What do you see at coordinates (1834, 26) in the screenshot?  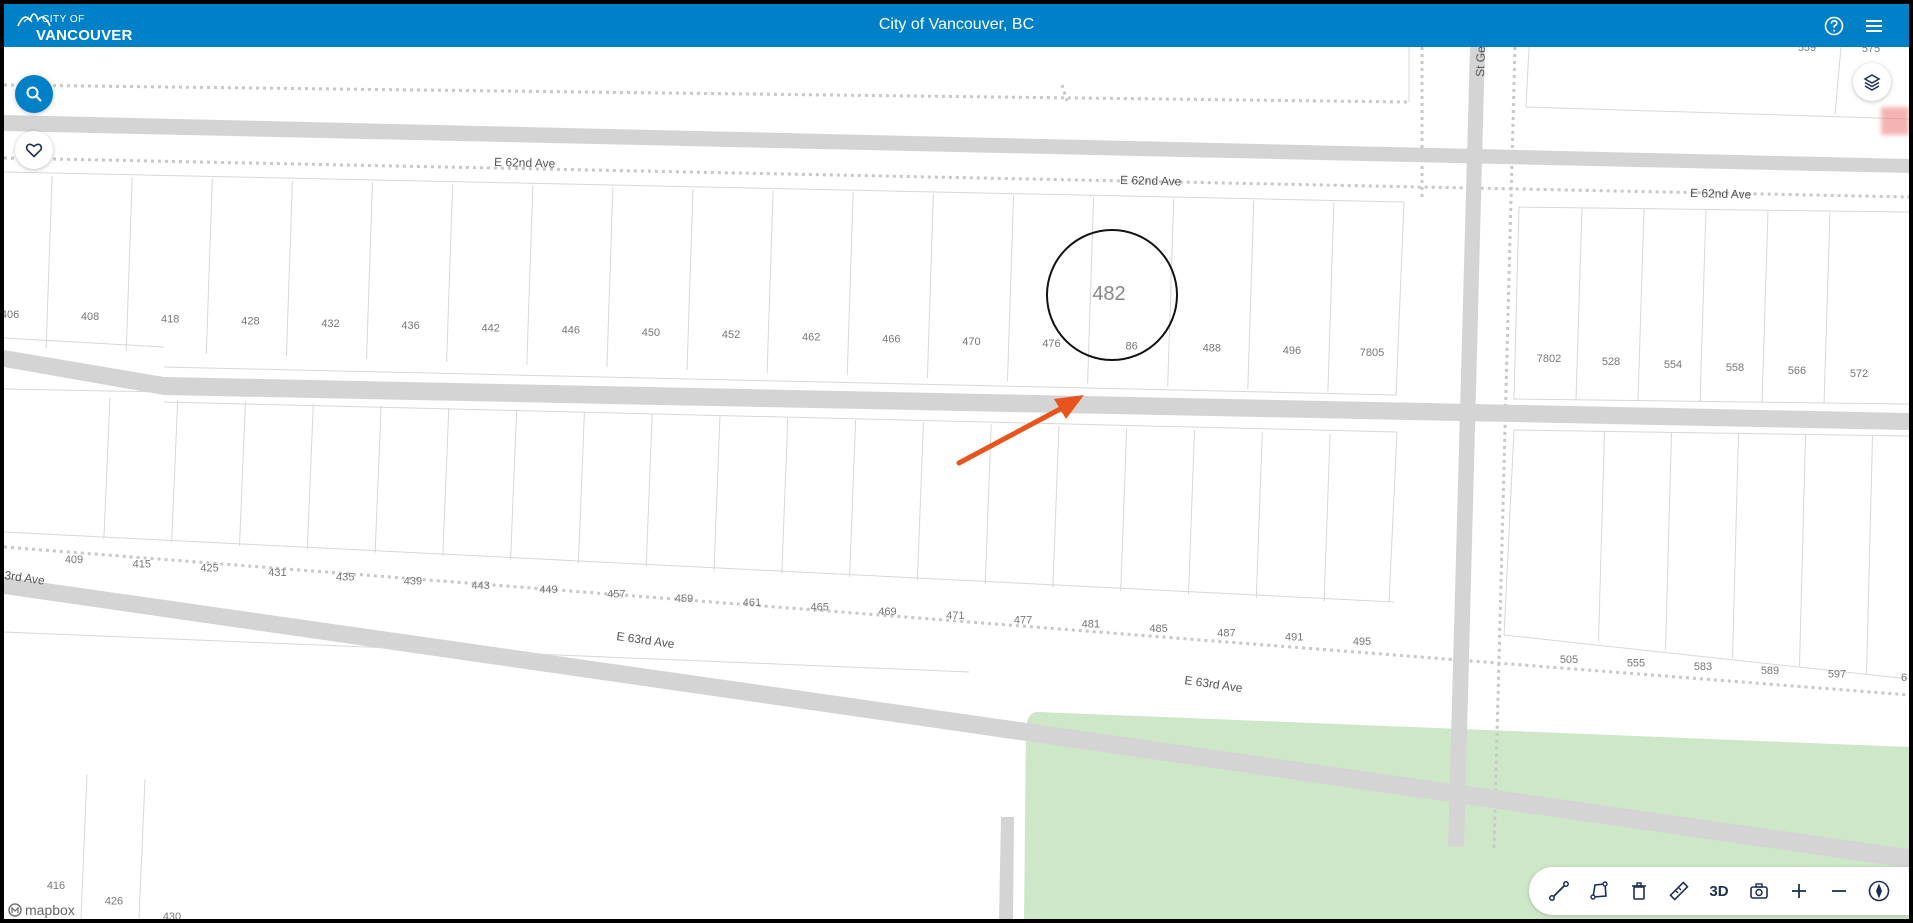 I see `help-icon` at bounding box center [1834, 26].